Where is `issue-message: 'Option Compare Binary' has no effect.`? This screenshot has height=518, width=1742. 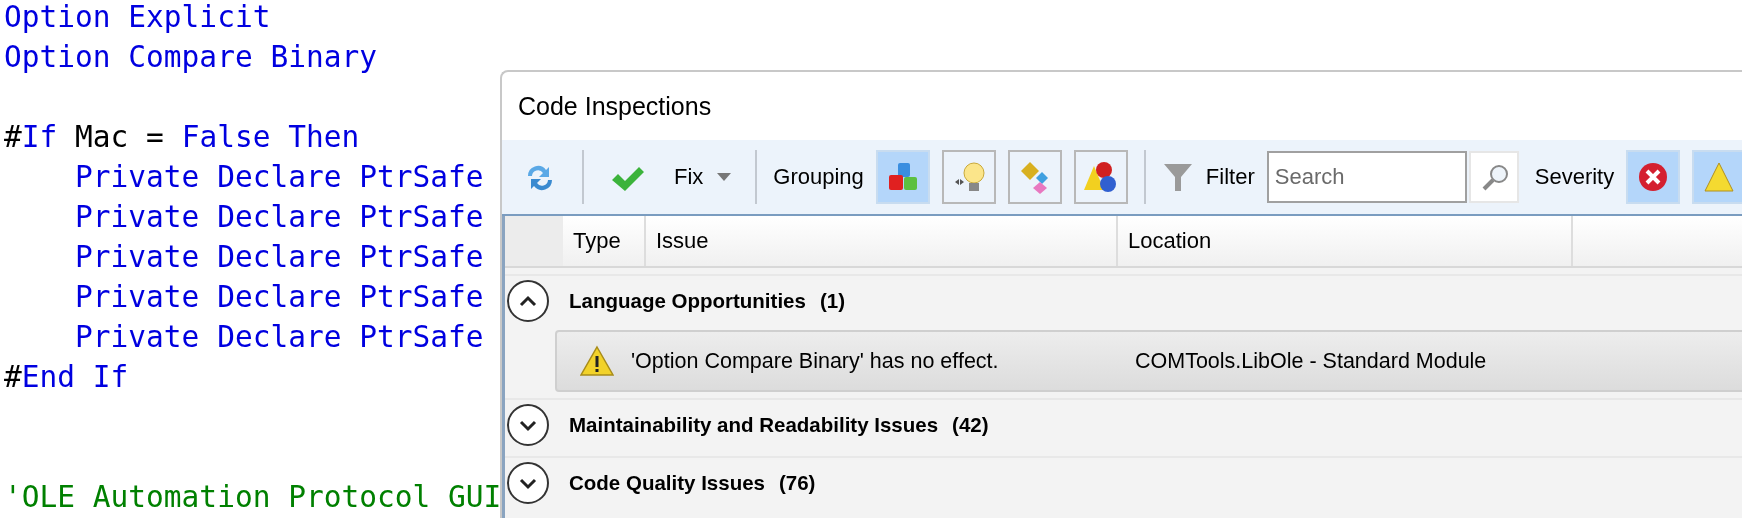
issue-message: 'Option Compare Binary' has no effect. is located at coordinates (815, 361).